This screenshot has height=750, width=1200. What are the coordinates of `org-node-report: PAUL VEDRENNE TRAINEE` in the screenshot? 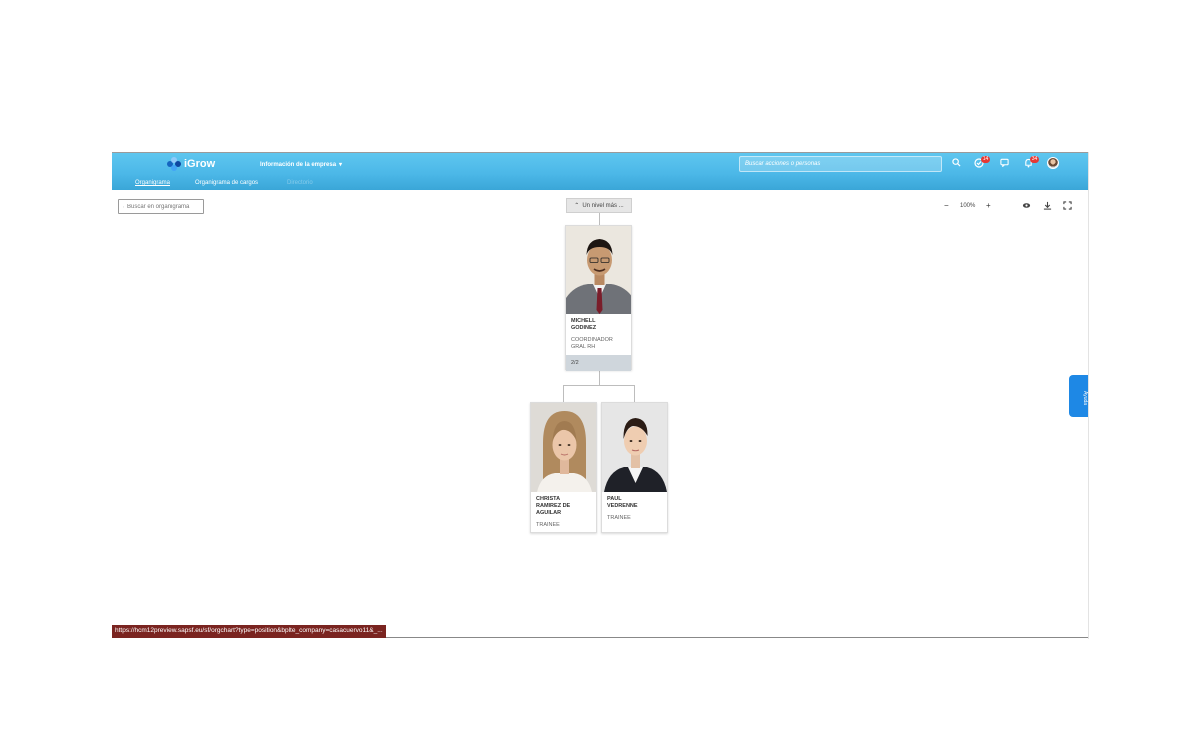 It's located at (634, 467).